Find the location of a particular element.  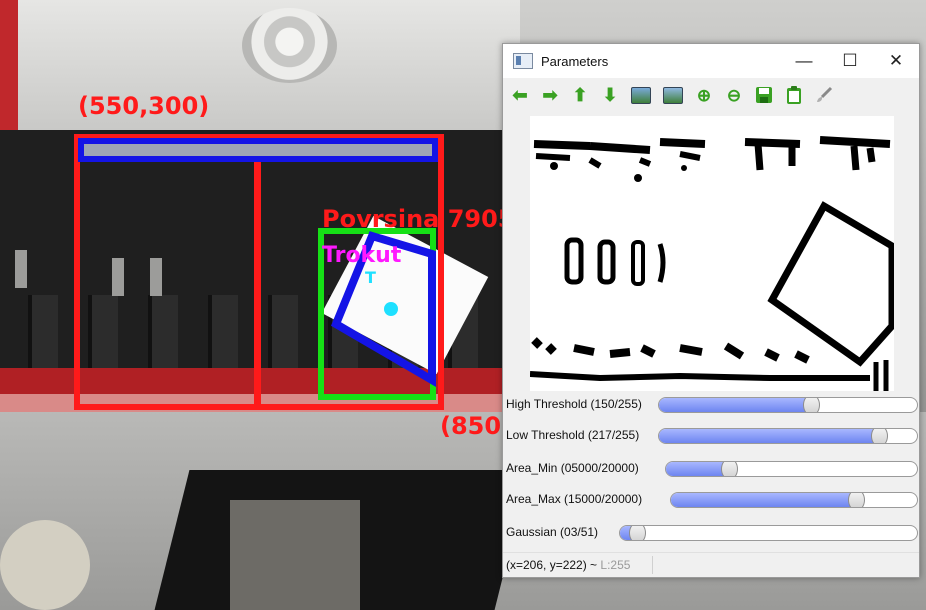

toolbar: ⬅ ➡ ⬆ ⬇ ⊕ ⊖ is located at coordinates (711, 95).